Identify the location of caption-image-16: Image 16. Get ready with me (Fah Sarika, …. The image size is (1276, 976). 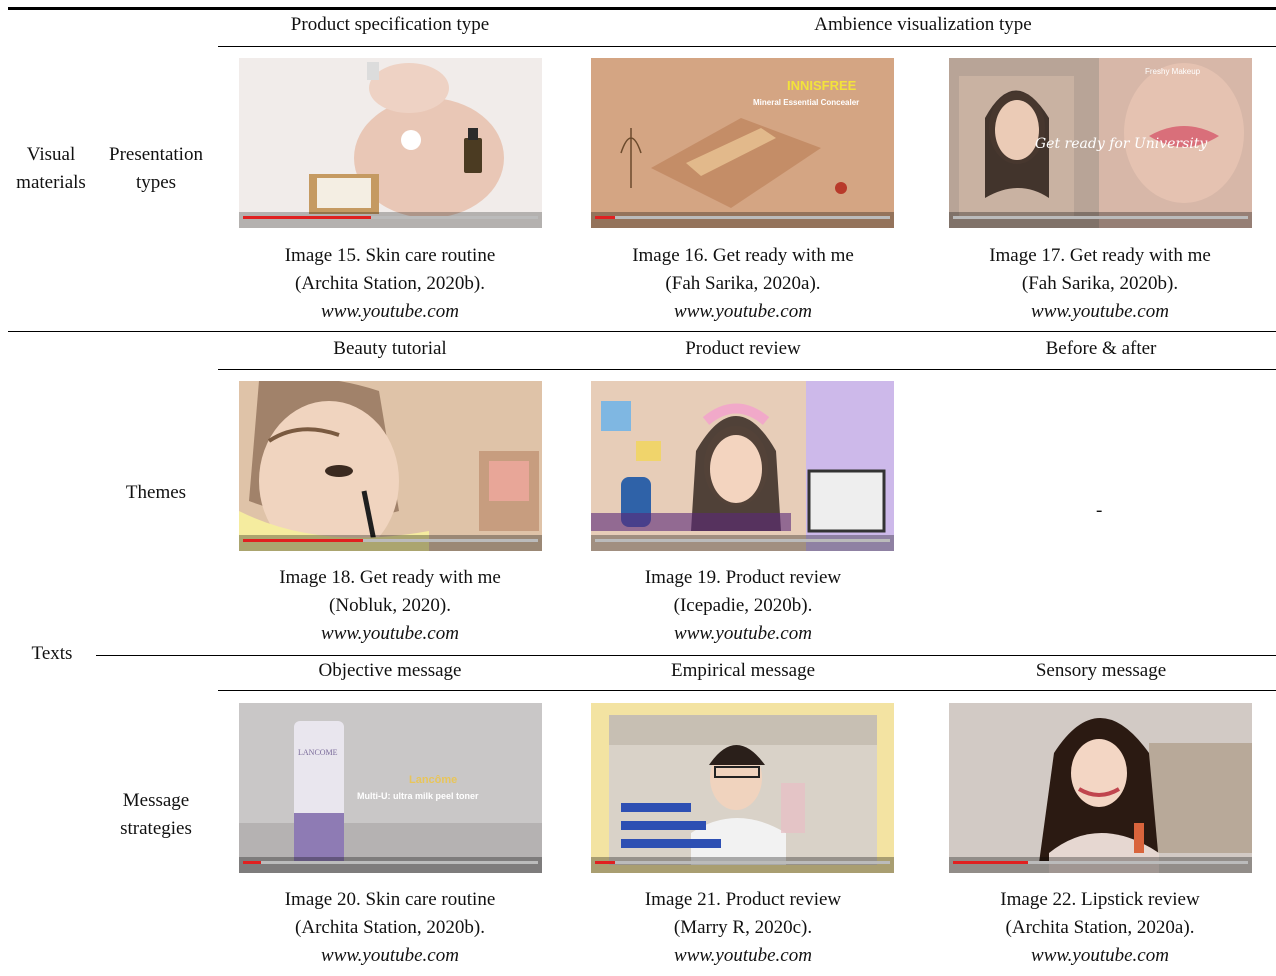
(743, 284).